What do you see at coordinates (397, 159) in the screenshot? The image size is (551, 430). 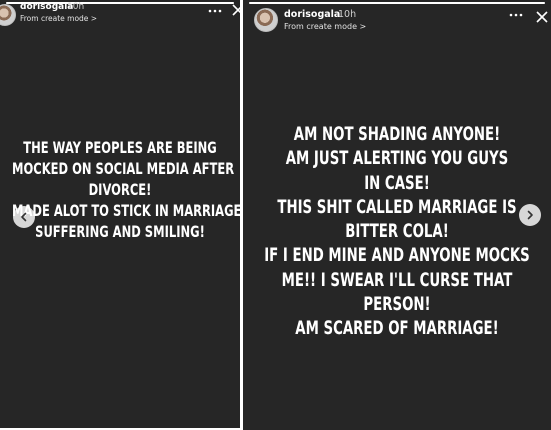 I see `story-text-line: AM JUST ALERTING YOU GUYS` at bounding box center [397, 159].